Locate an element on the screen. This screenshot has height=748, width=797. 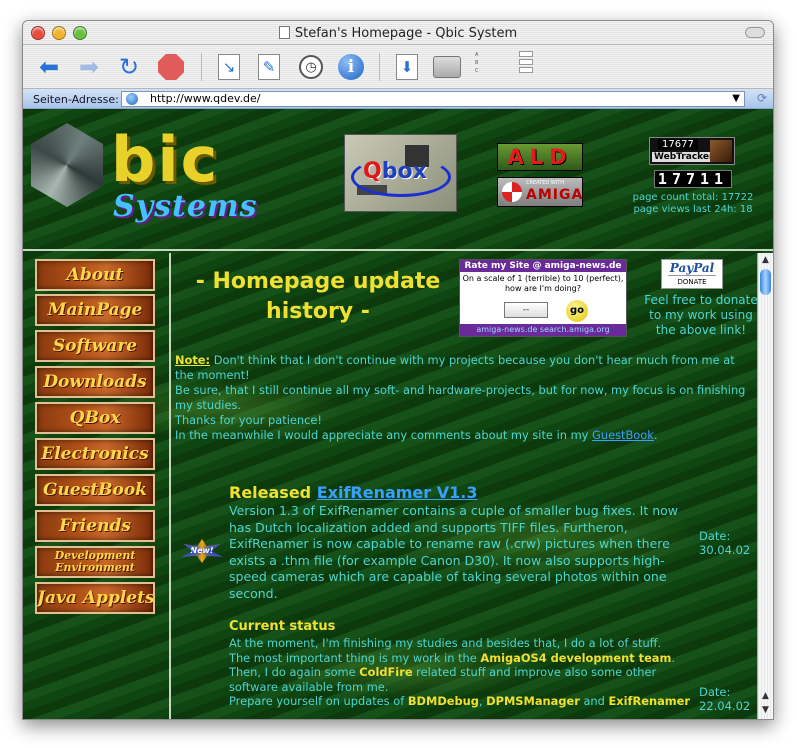
go-icon: ⟳ is located at coordinates (762, 98).